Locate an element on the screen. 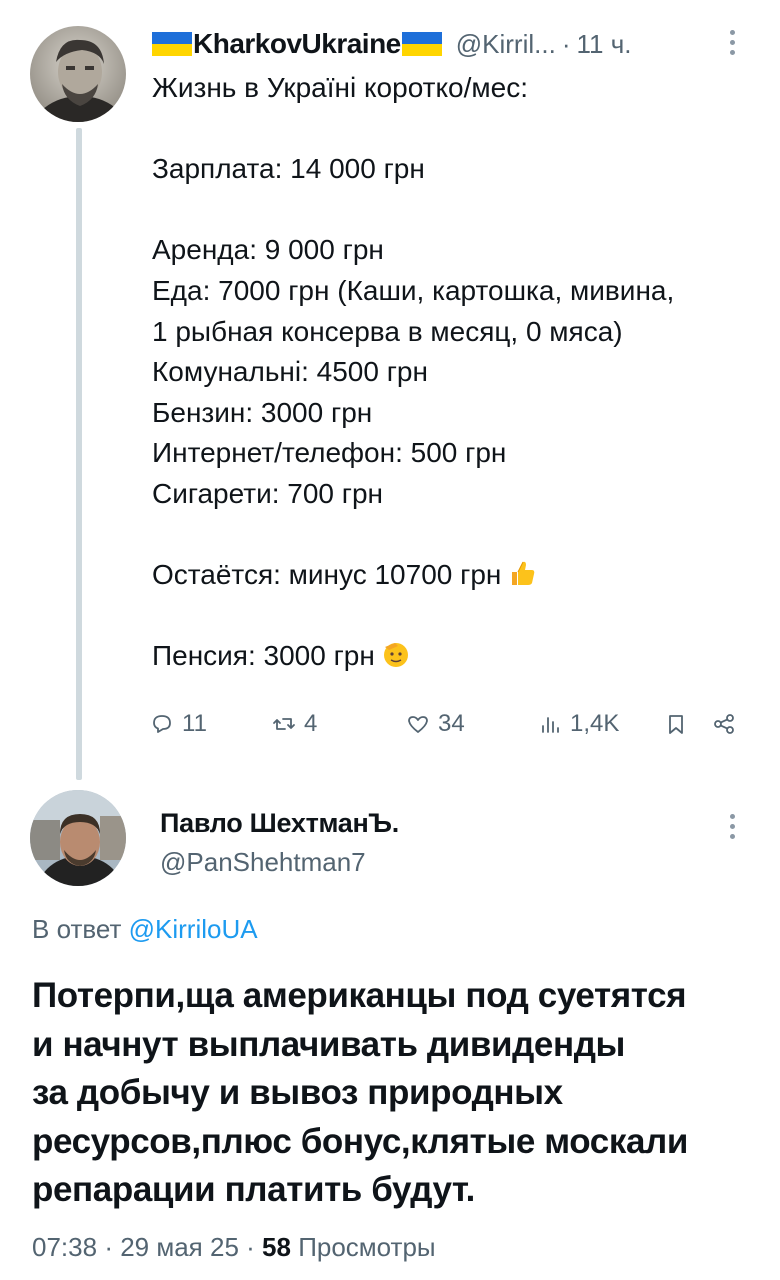  tweet-line: 1 рыбная консерва в месяц, 0 мяса) is located at coordinates (387, 331).